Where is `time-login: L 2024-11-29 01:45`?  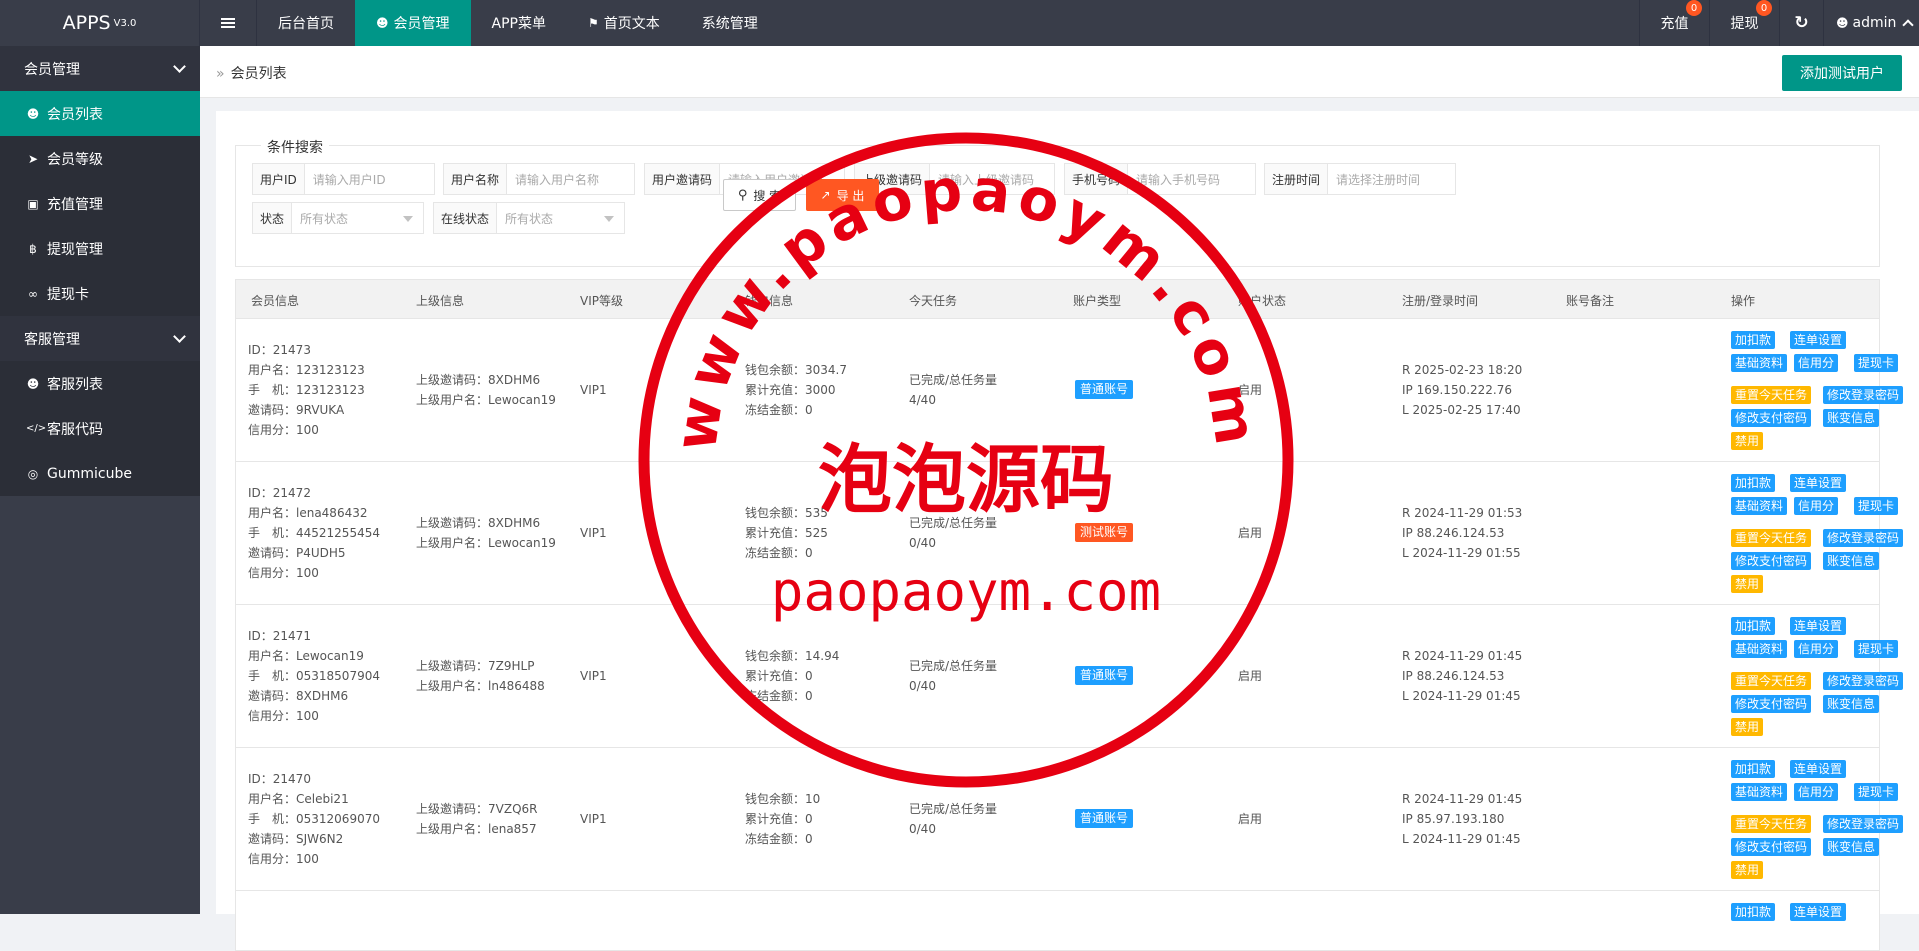 time-login: L 2024-11-29 01:45 is located at coordinates (1461, 696).